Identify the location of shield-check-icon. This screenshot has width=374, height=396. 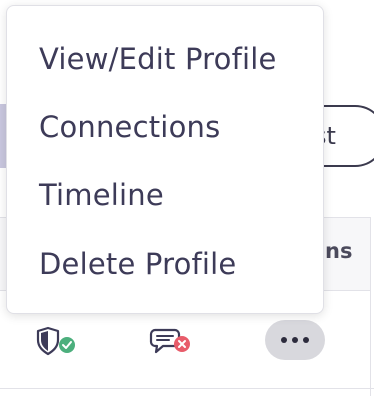
(57, 341).